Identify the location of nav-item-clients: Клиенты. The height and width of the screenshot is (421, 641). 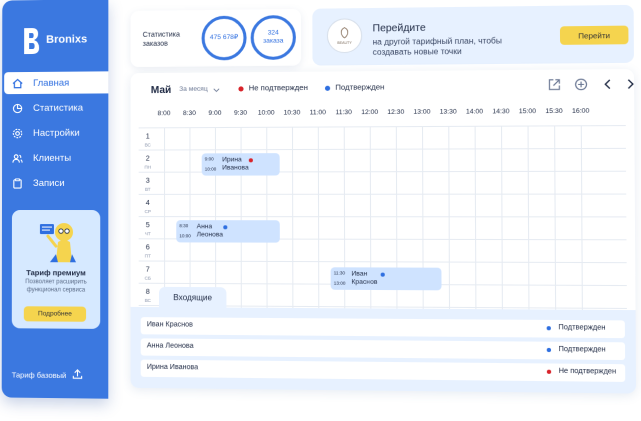
(56, 158).